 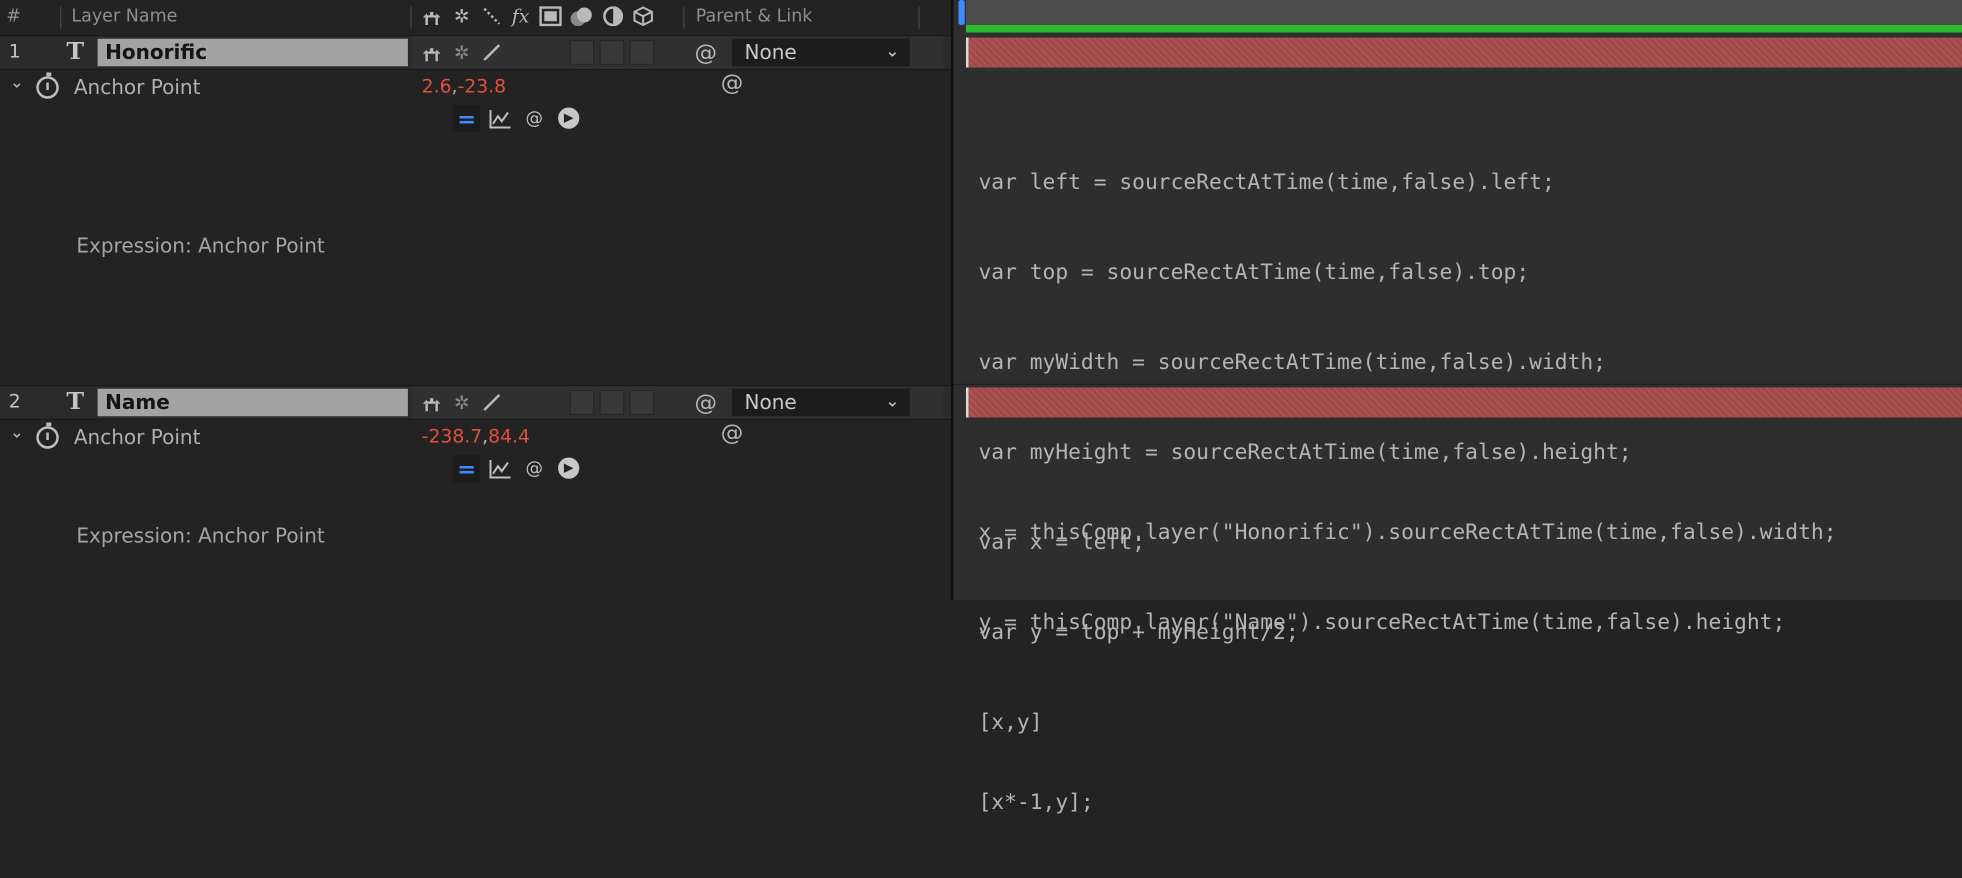 What do you see at coordinates (1463, 12) in the screenshot?
I see `time-ruler` at bounding box center [1463, 12].